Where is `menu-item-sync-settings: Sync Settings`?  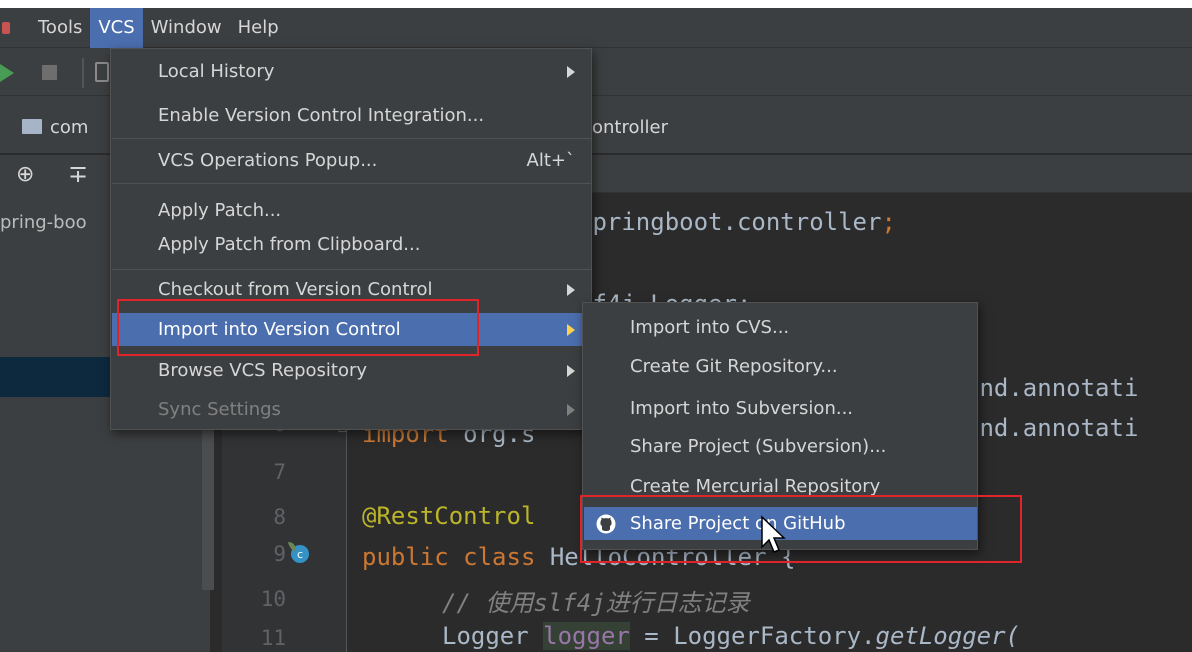 menu-item-sync-settings: Sync Settings is located at coordinates (351, 409).